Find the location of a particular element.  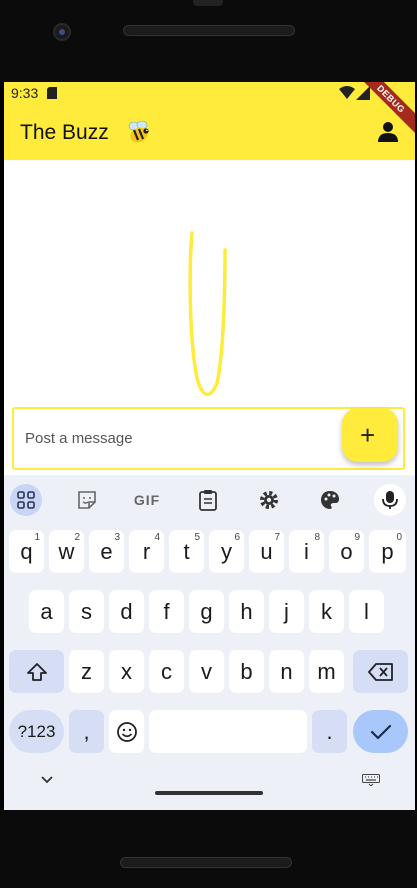

key-z: z is located at coordinates (86, 671).